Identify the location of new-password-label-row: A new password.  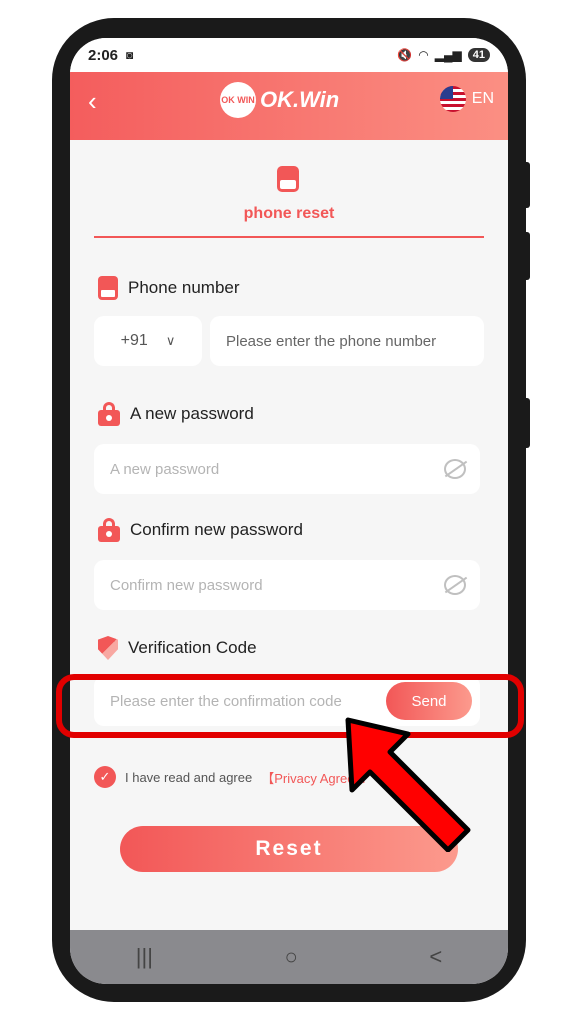
(176, 414).